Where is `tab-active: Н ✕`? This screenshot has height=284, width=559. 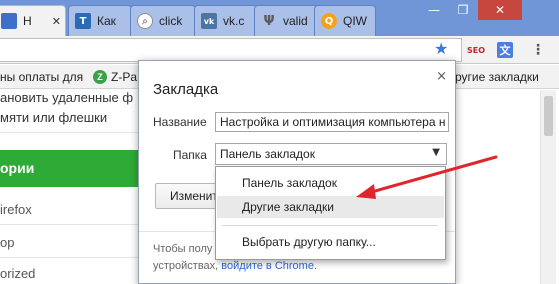
tab-active: Н ✕ is located at coordinates (33, 20).